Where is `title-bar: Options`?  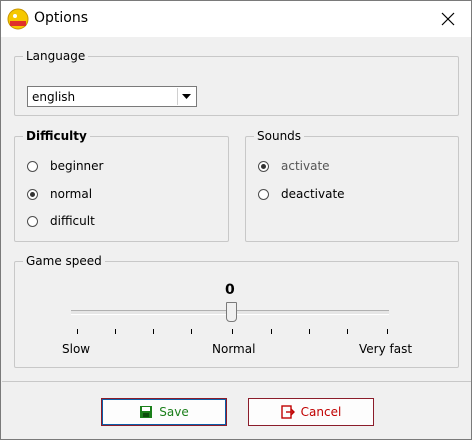 title-bar: Options is located at coordinates (236, 19).